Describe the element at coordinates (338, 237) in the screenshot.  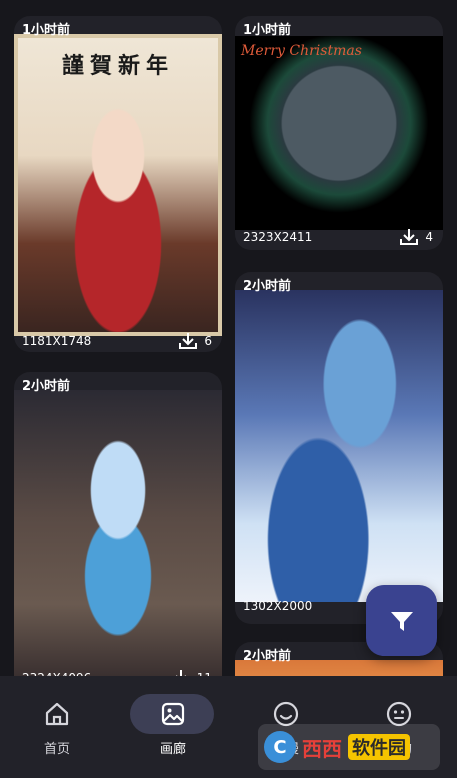
I see `card-meta: 2323X2411 4` at that location.